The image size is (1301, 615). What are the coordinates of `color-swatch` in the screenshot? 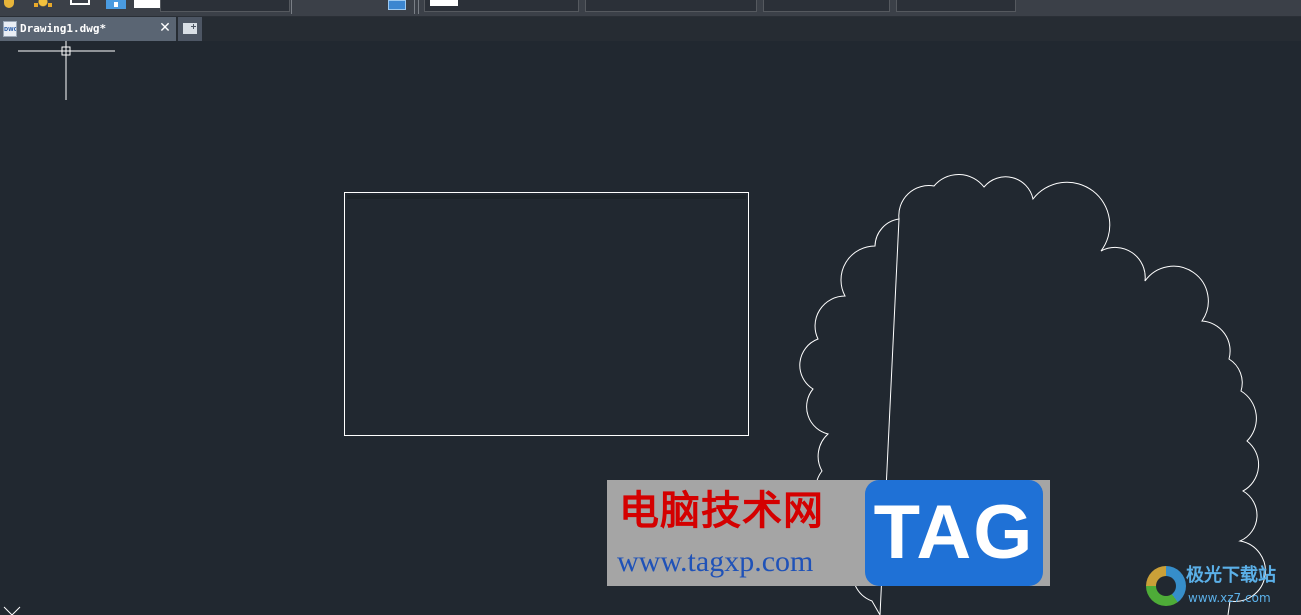 It's located at (444, 3).